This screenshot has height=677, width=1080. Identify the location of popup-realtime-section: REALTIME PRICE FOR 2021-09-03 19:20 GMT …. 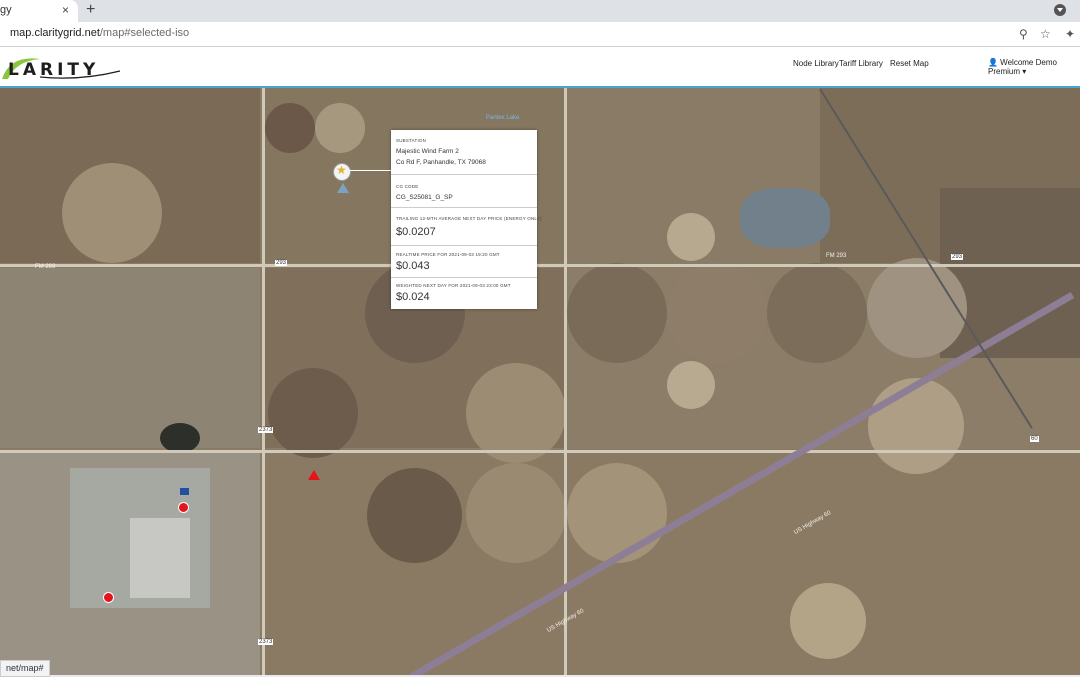
(464, 262).